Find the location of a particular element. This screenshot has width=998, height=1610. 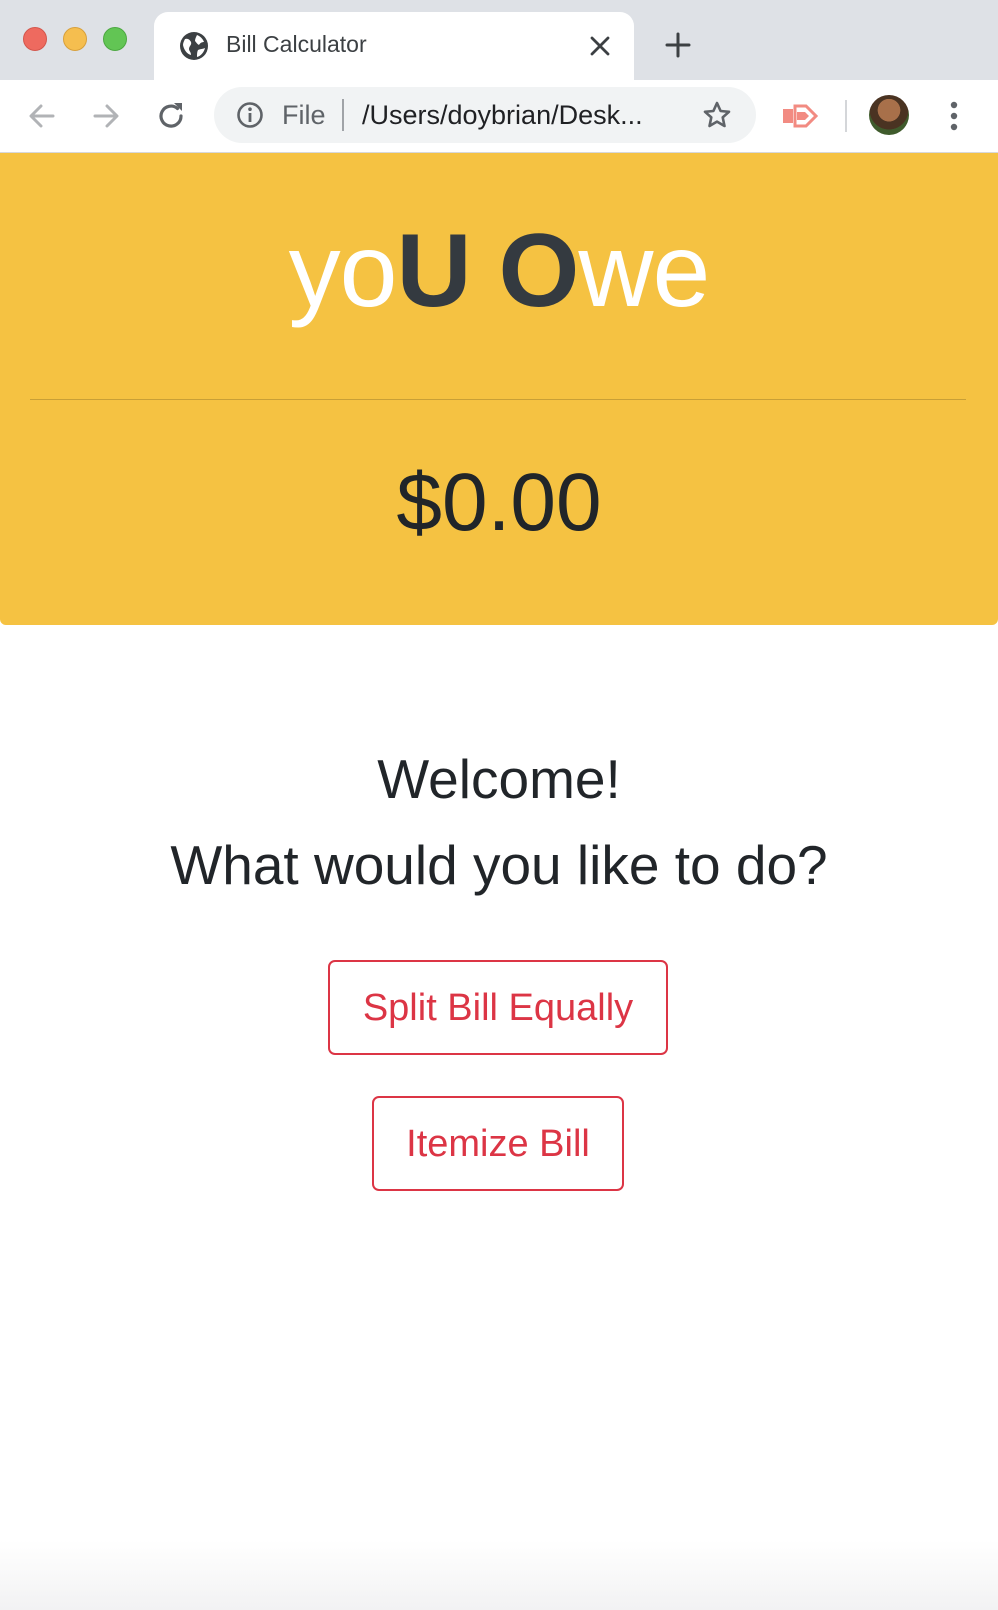

minimize-window-button is located at coordinates (75, 39).